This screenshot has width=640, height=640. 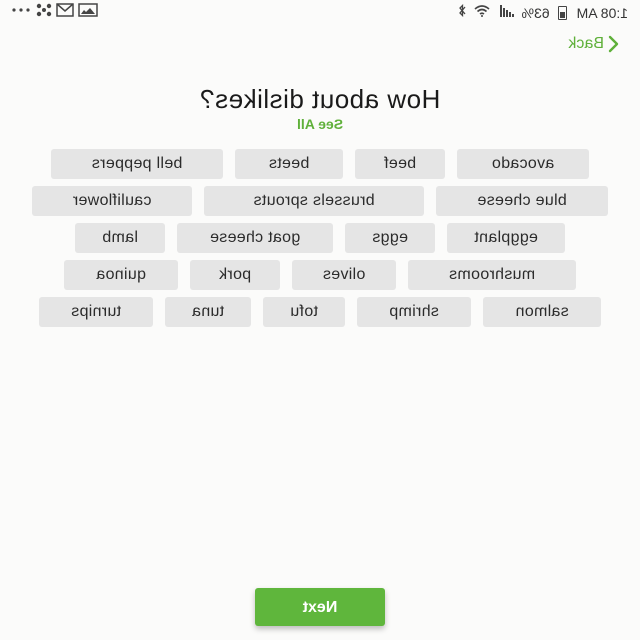 I want to click on chip-cauliflower: cauliflower, so click(x=112, y=201).